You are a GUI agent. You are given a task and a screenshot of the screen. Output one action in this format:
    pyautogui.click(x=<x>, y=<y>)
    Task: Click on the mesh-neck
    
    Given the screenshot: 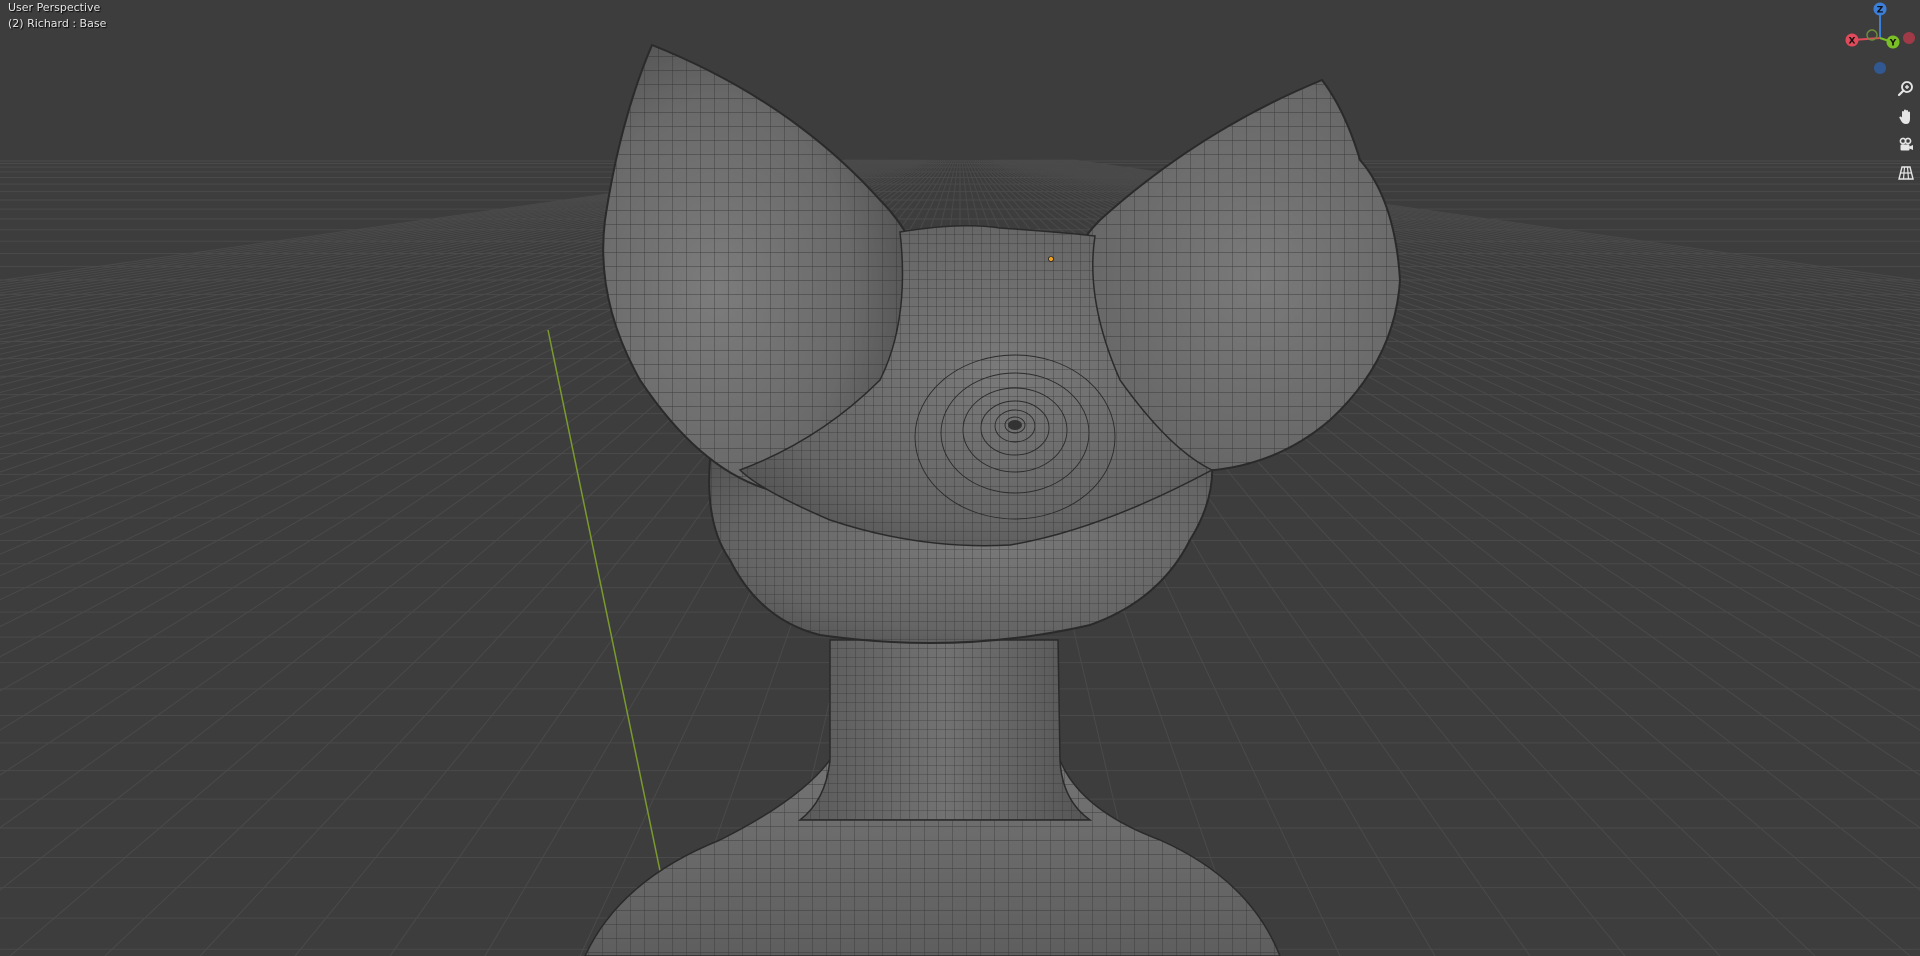 What is the action you would take?
    pyautogui.click(x=945, y=730)
    